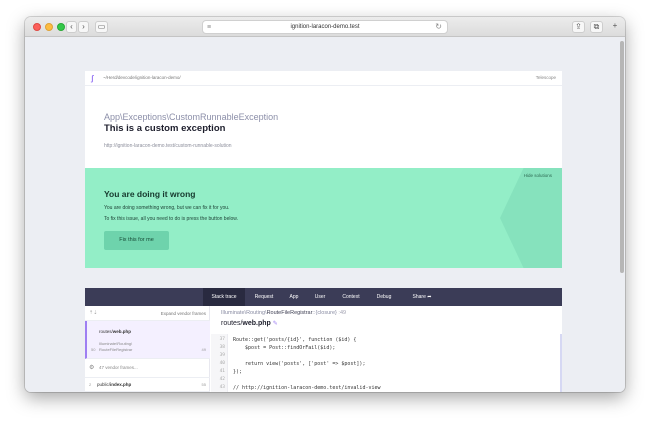  I want to click on code-file-dir: routes/, so click(232, 323).